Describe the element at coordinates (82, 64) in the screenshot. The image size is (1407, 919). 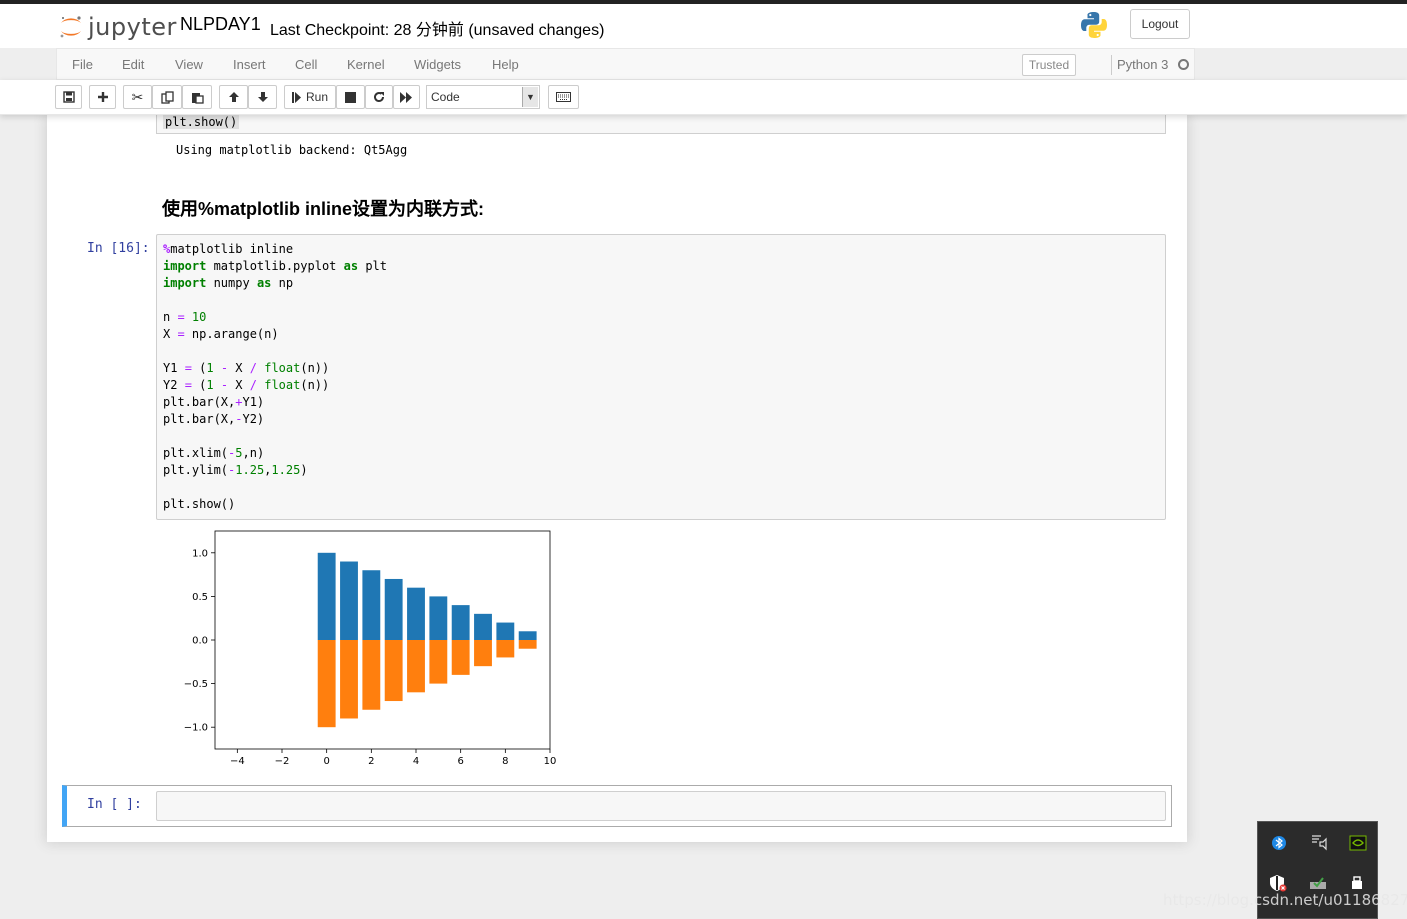
I see `menu-file: File` at that location.